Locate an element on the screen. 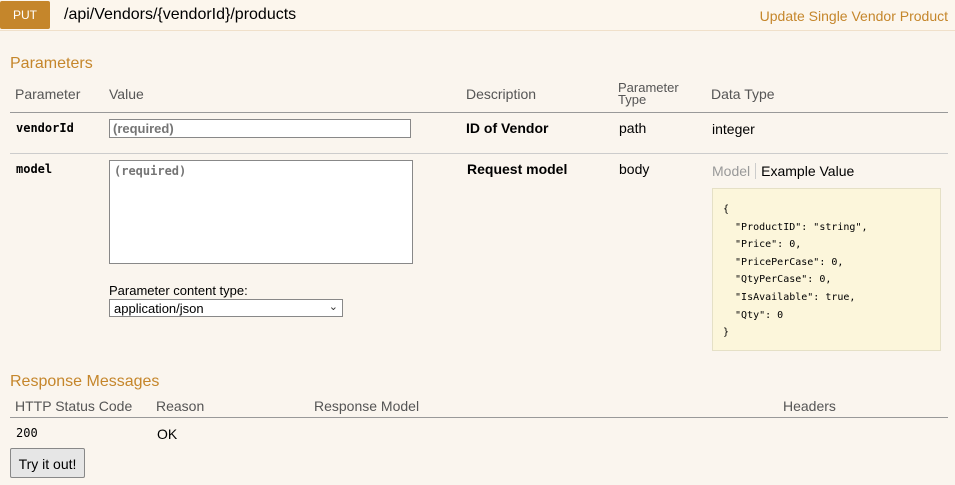 The width and height of the screenshot is (955, 485). param-name-model: model is located at coordinates (34, 169).